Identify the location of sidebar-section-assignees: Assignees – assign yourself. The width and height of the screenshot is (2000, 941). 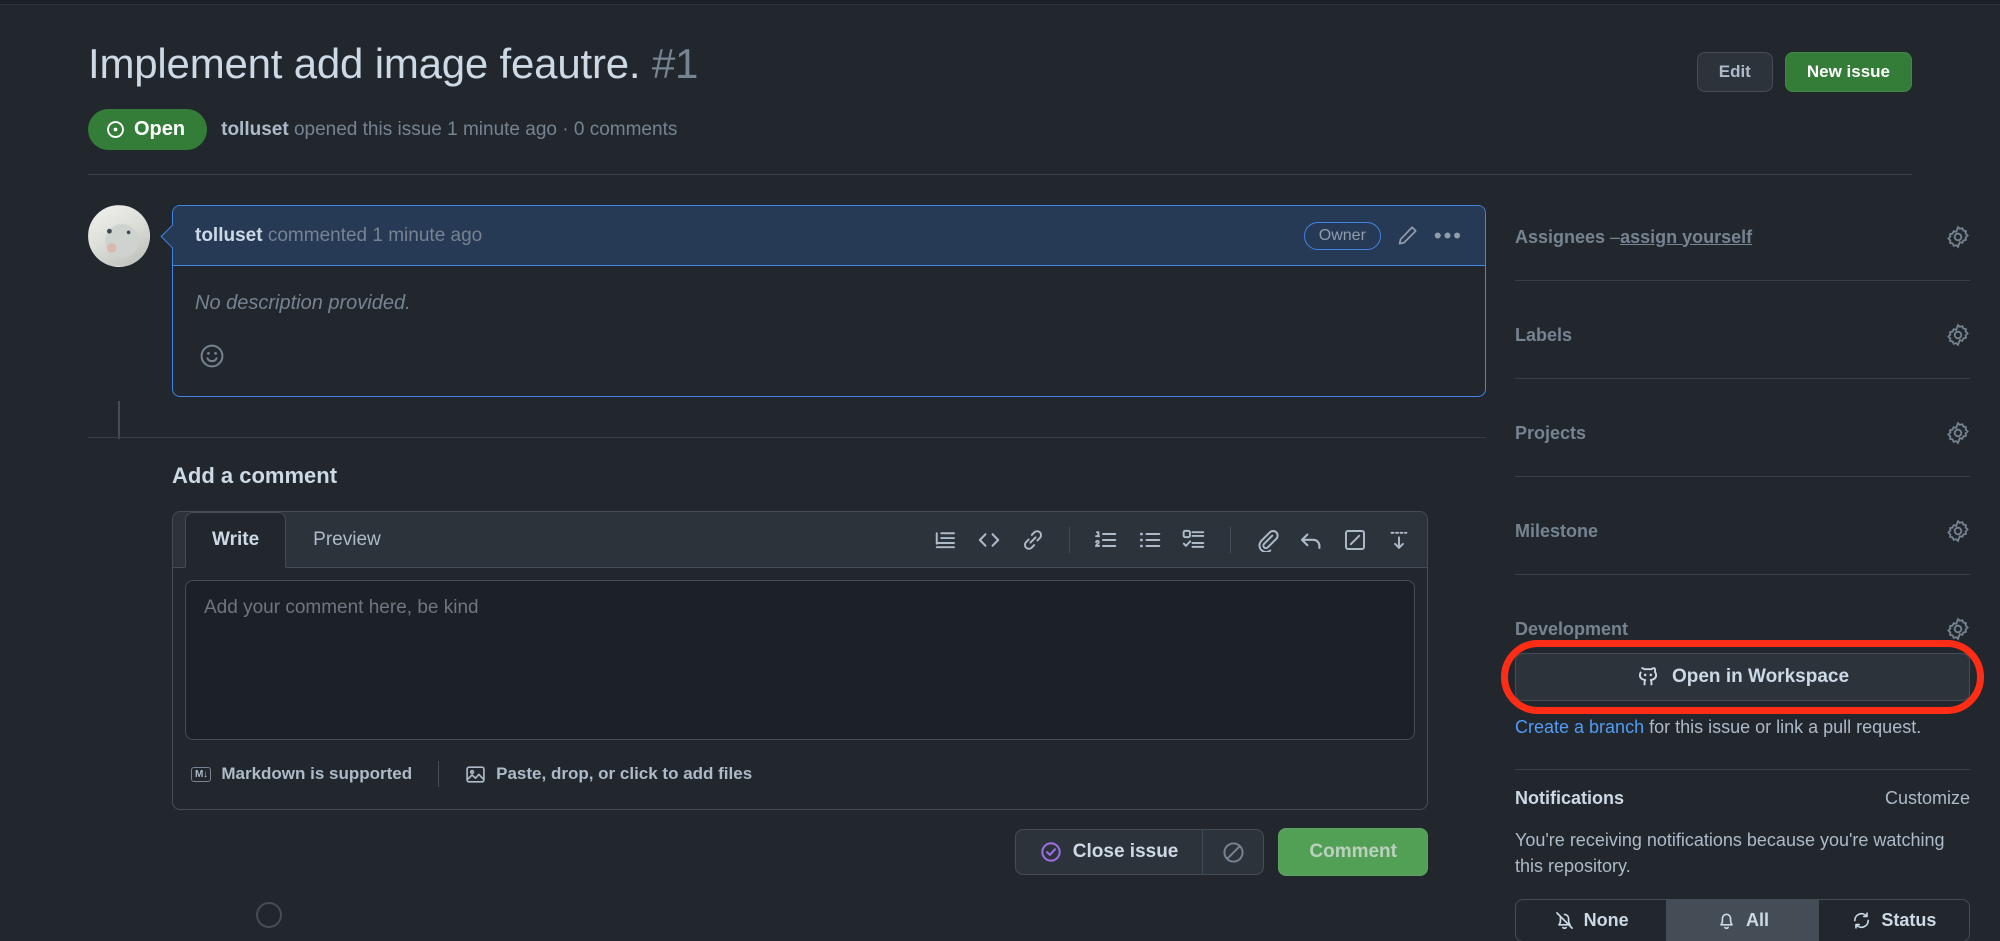
(1742, 248).